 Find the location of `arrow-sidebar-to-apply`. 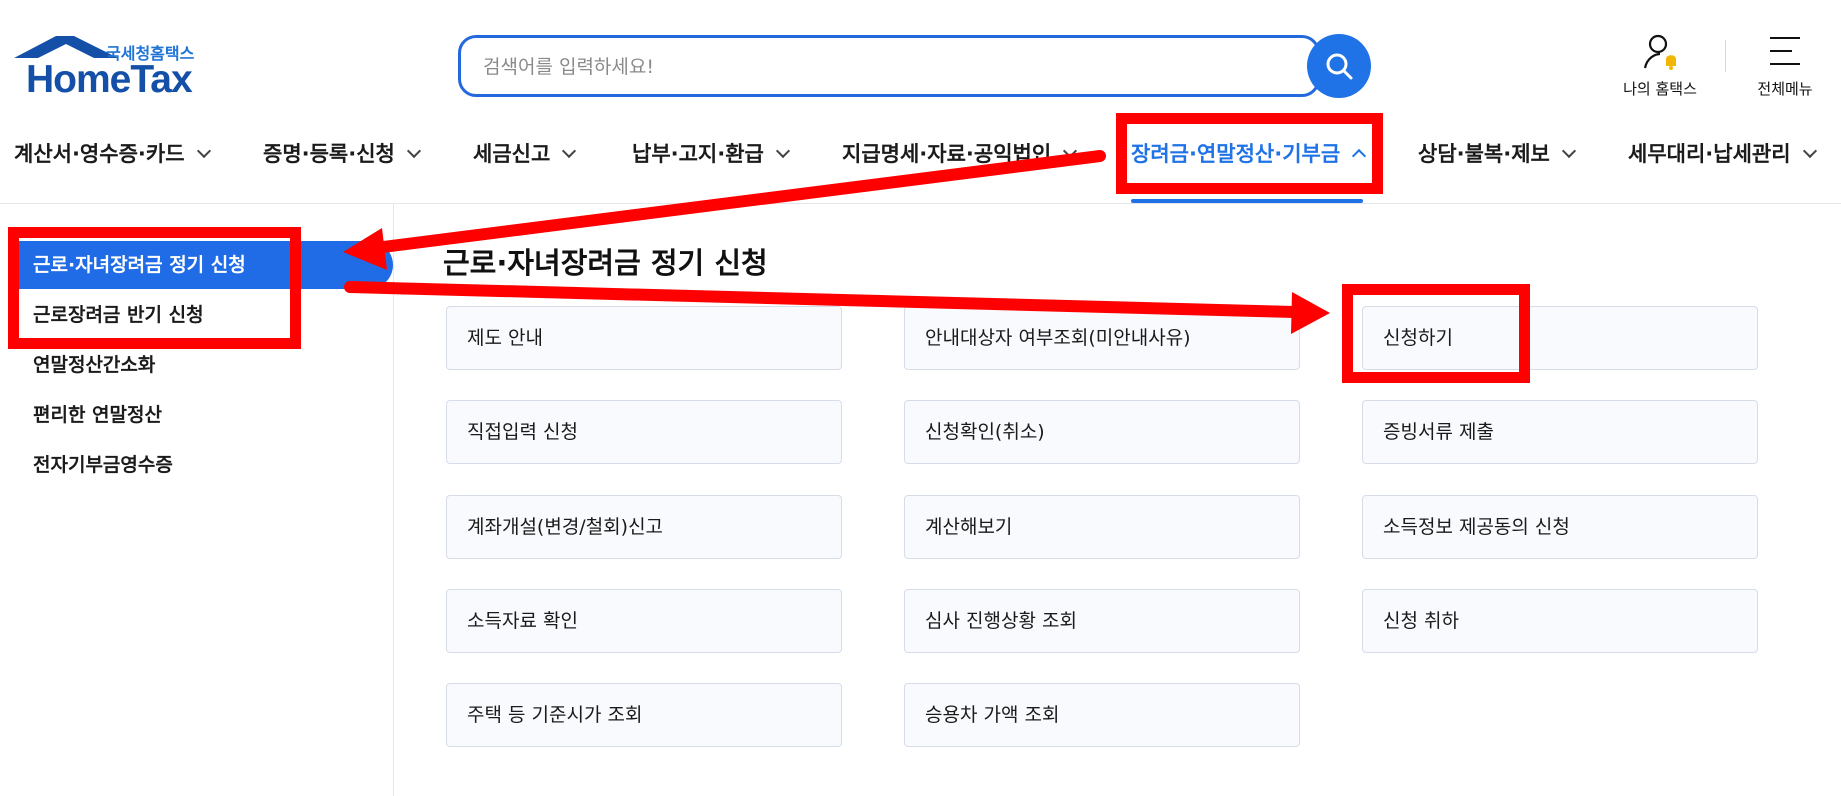

arrow-sidebar-to-apply is located at coordinates (837, 307).